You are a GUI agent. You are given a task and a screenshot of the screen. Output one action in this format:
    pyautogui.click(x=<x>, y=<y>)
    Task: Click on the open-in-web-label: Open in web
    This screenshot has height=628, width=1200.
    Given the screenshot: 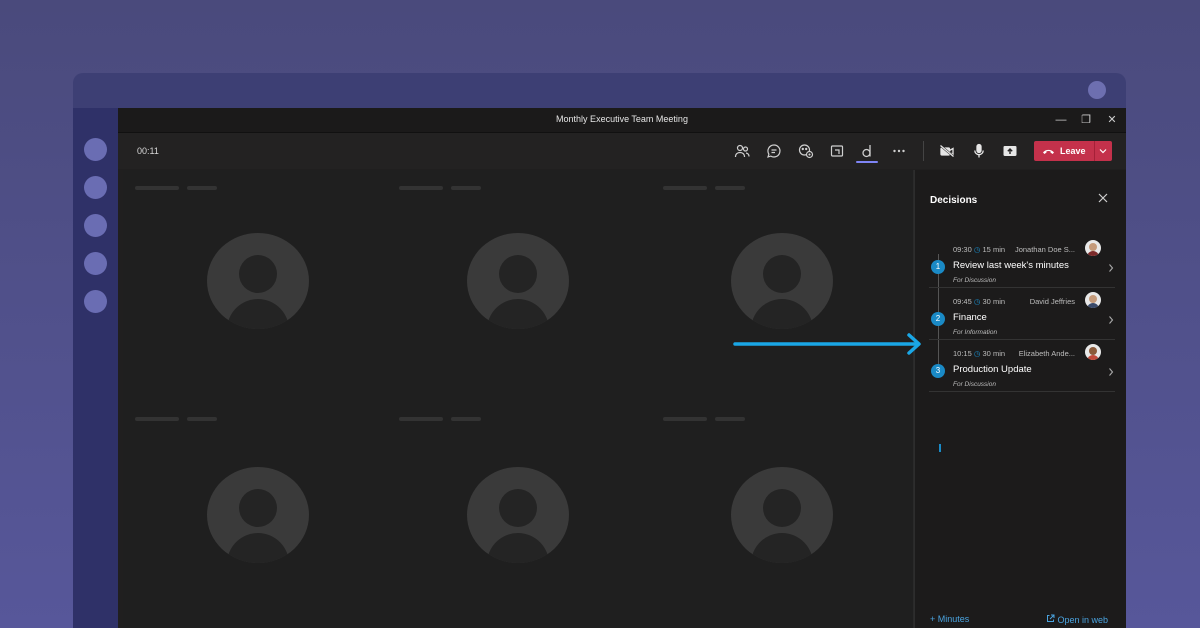 What is the action you would take?
    pyautogui.click(x=1083, y=620)
    